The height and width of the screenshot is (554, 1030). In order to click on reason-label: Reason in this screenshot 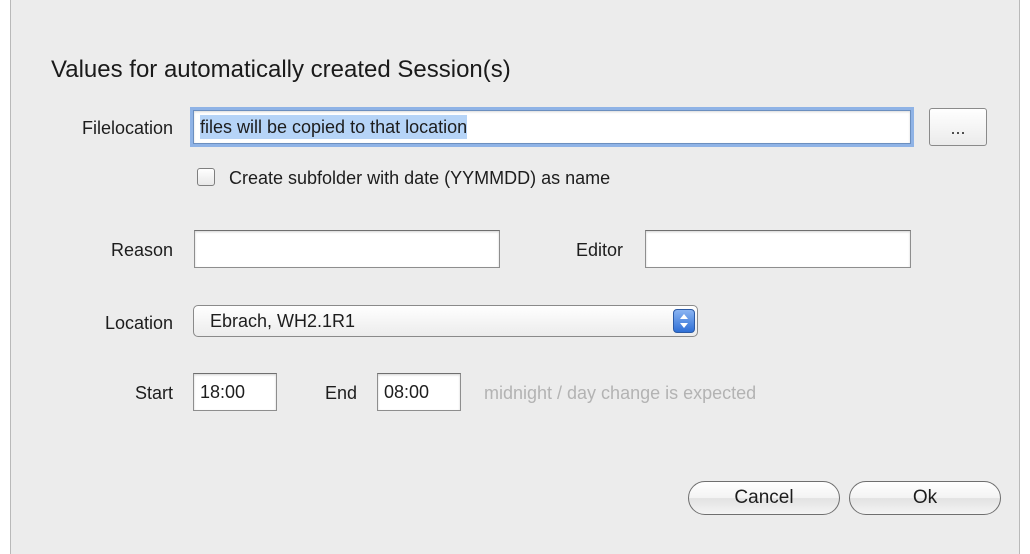, I will do `click(141, 250)`.